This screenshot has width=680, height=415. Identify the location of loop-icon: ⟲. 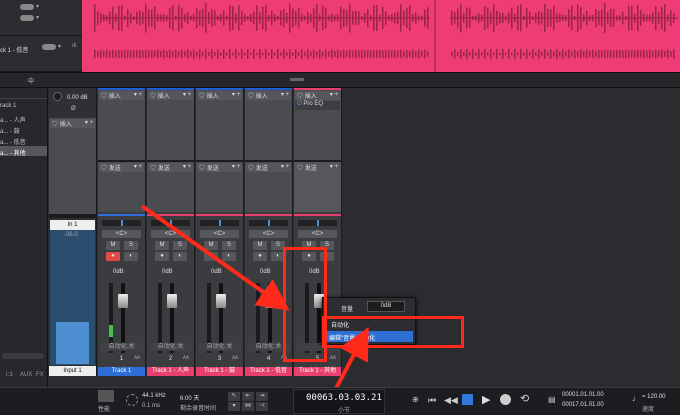
(524, 398).